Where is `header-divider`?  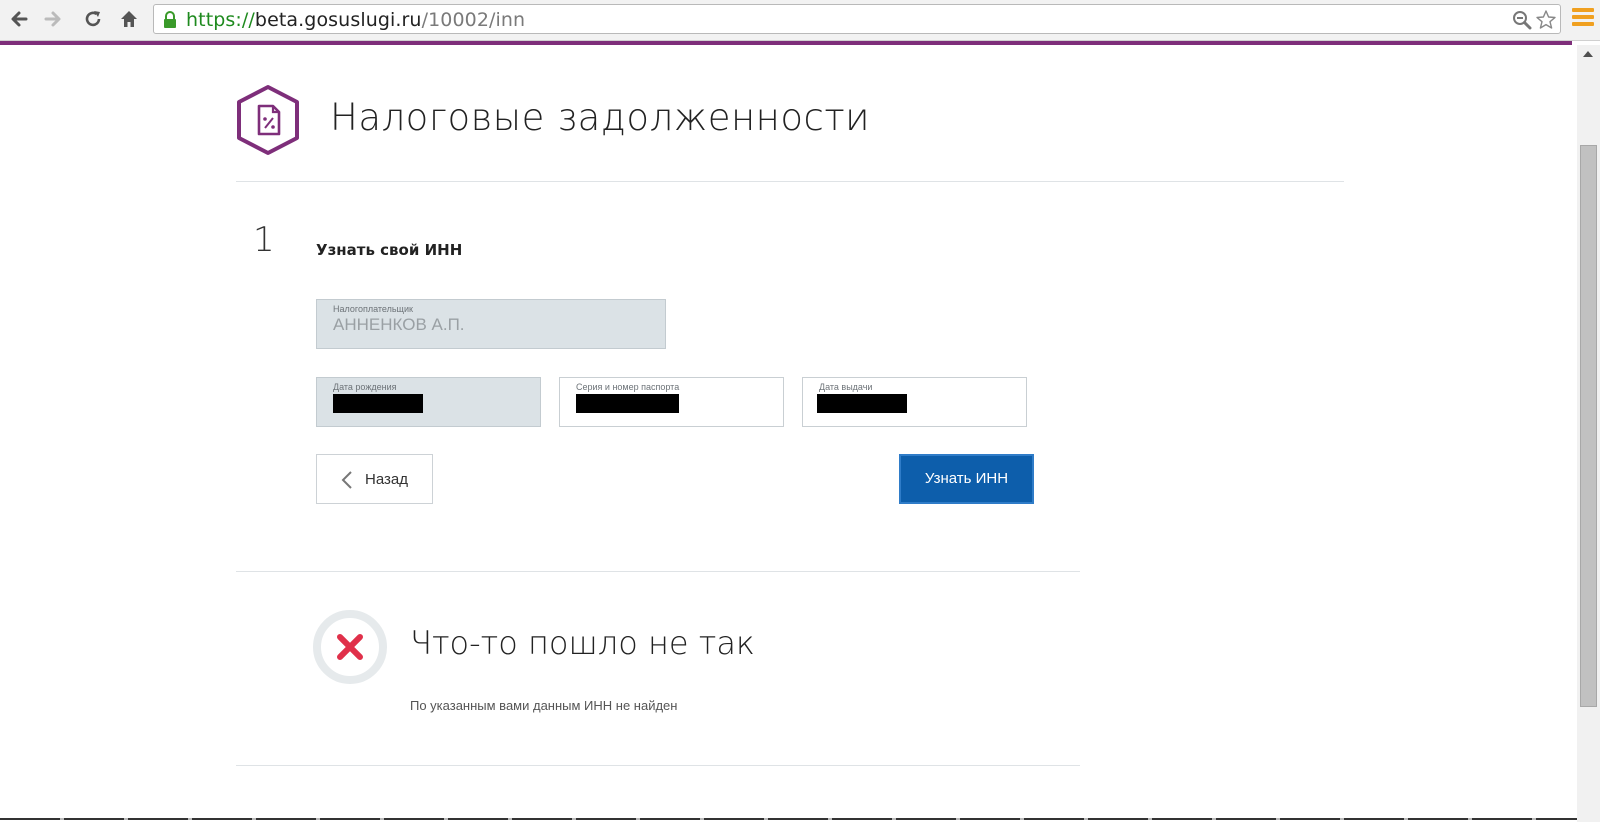
header-divider is located at coordinates (790, 181).